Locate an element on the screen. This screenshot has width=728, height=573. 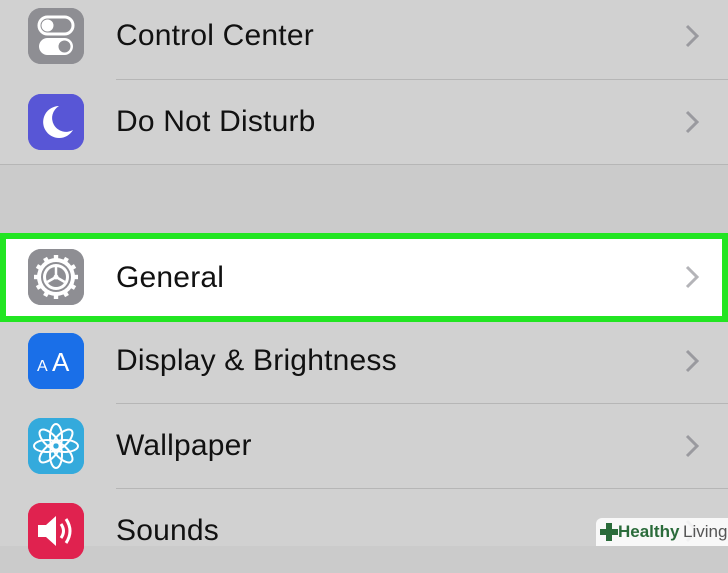
speaker-icon is located at coordinates (56, 531).